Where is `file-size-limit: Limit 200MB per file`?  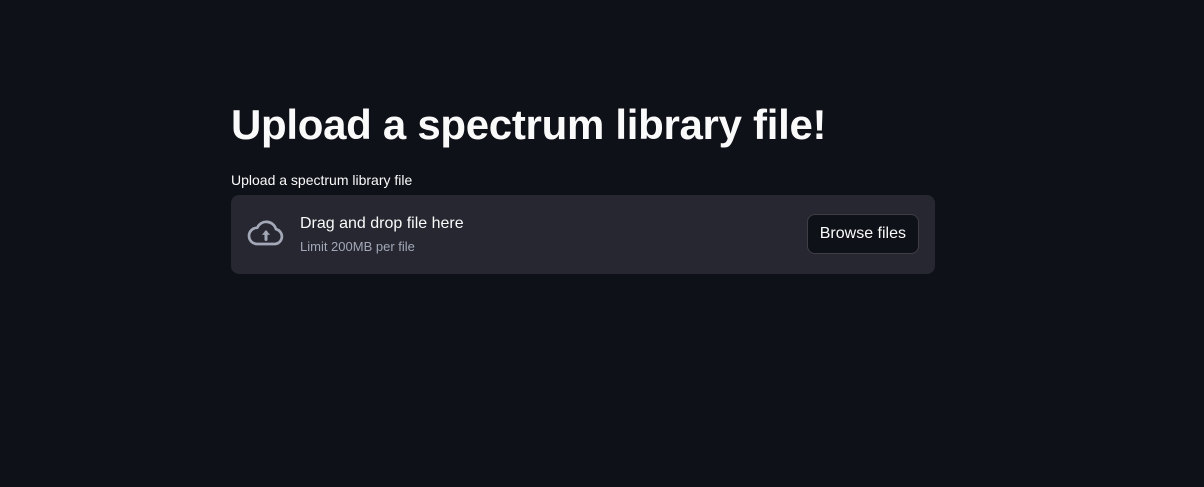
file-size-limit: Limit 200MB per file is located at coordinates (357, 246).